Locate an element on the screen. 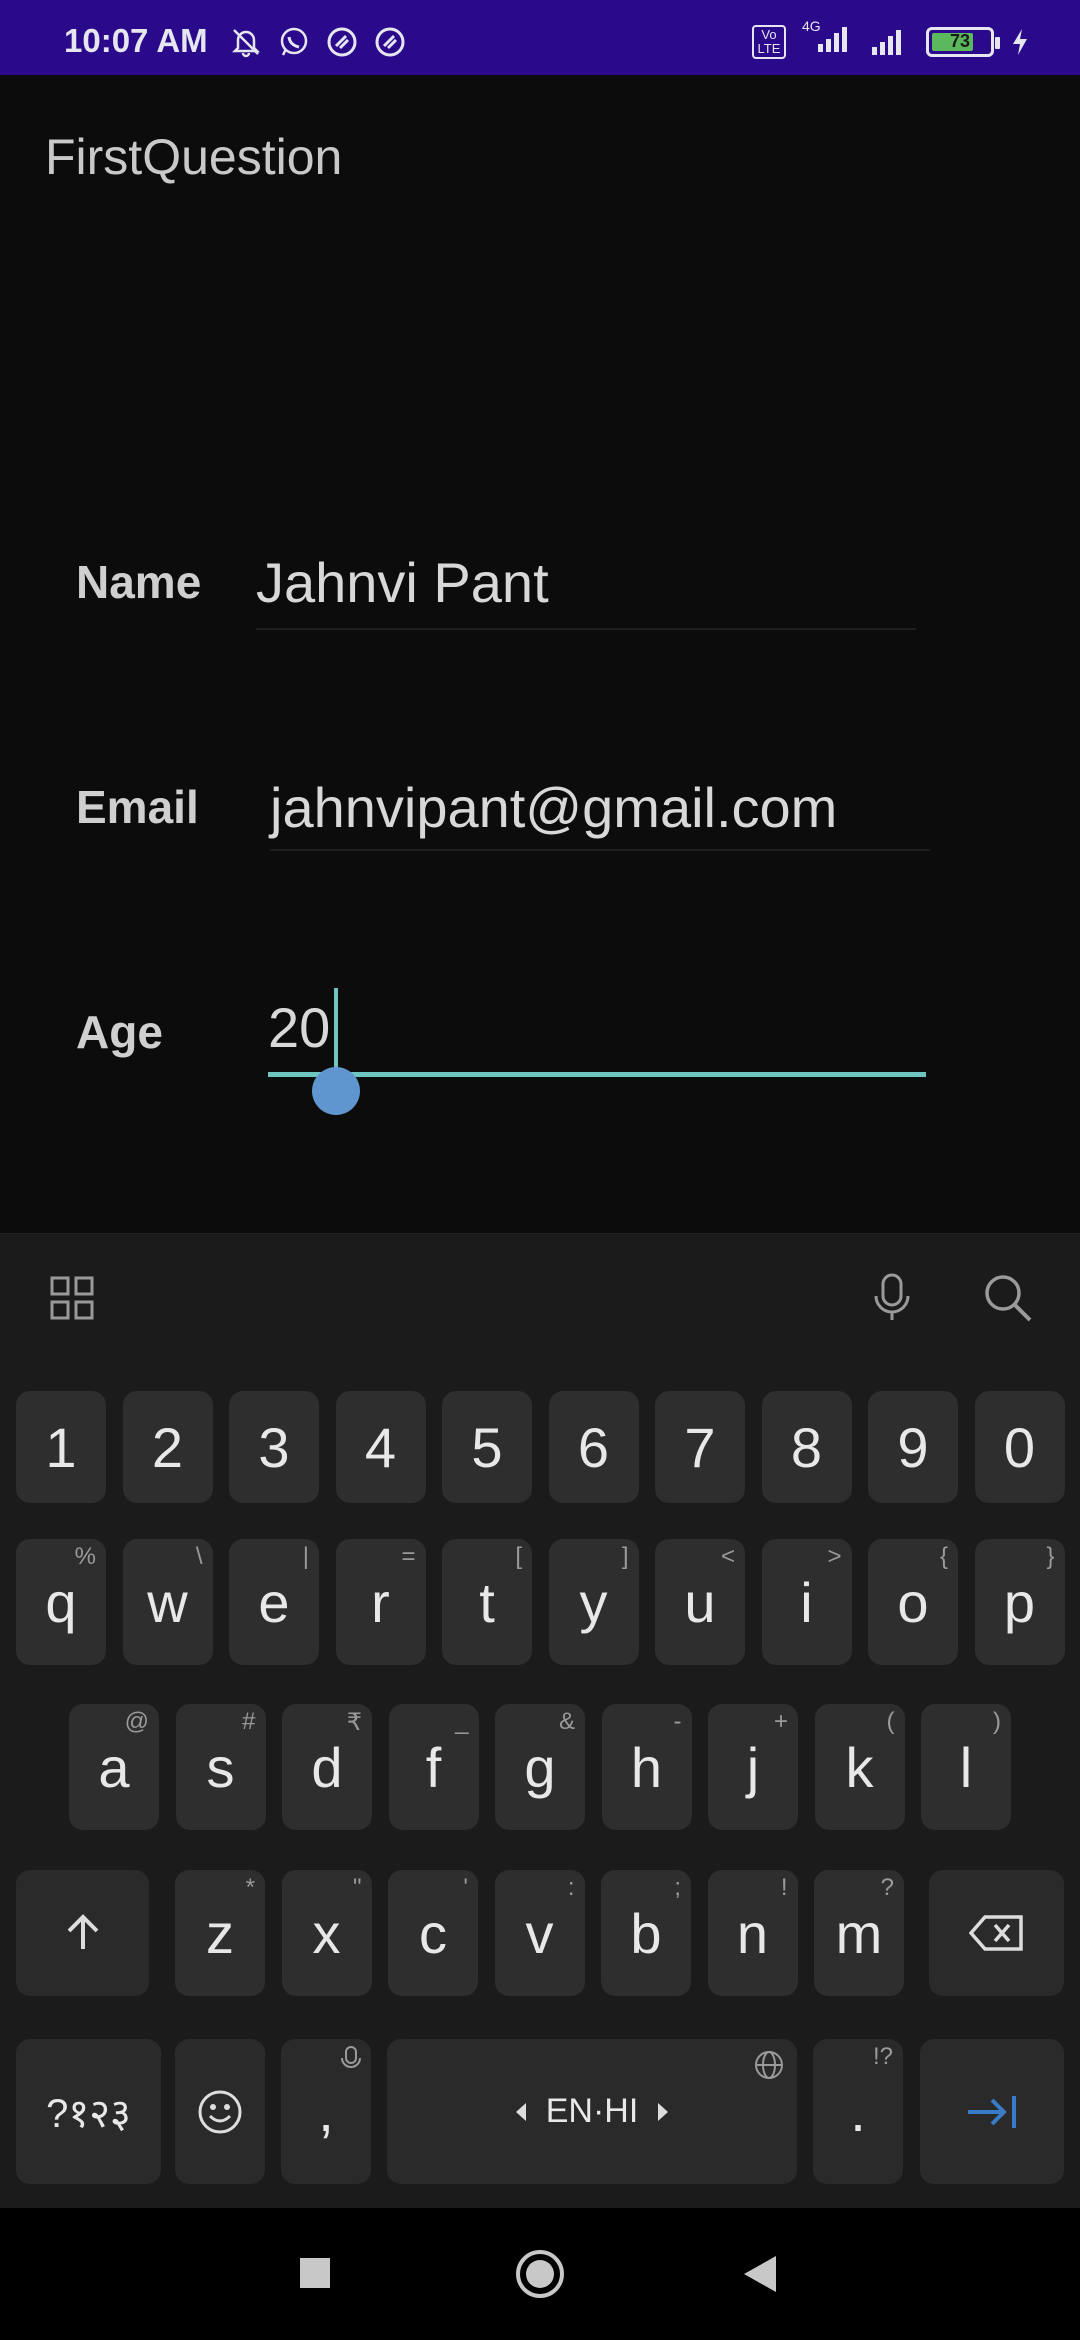 This screenshot has height=2340, width=1080. right-arrow-icon is located at coordinates (663, 2111).